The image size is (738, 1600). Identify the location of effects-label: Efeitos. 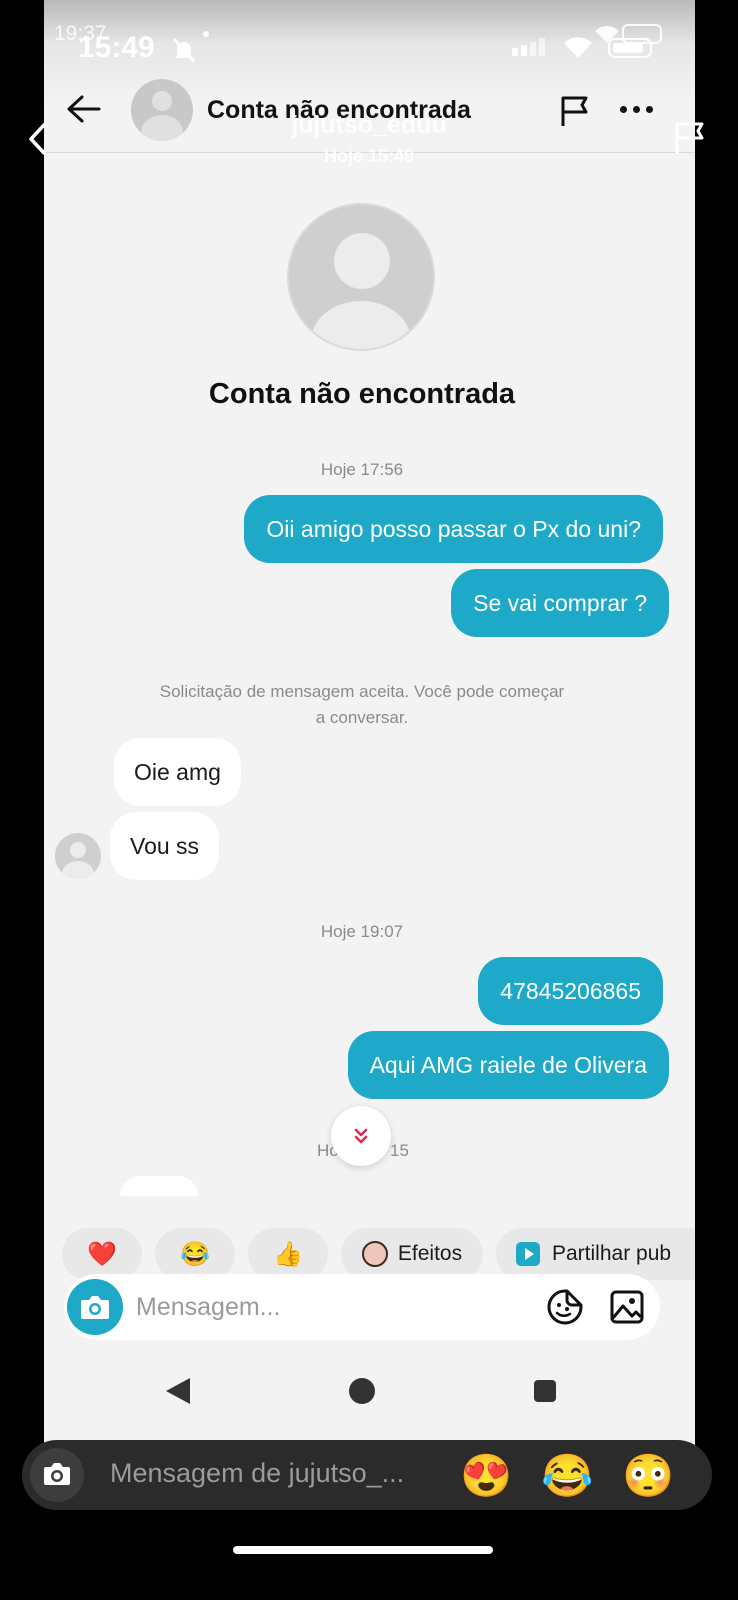
(430, 1253).